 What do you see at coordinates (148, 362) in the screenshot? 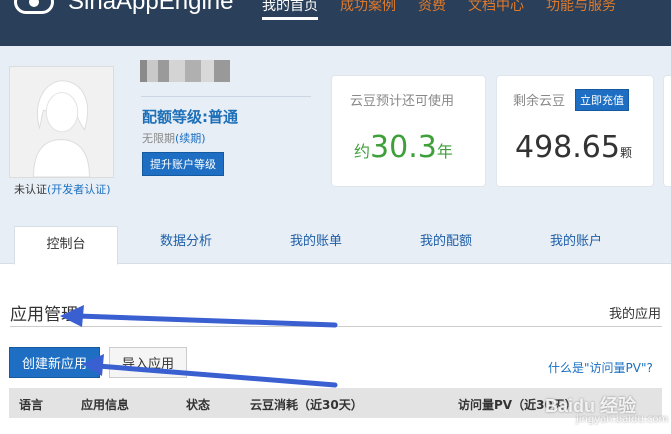
I see `import-app-button: 导入应用` at bounding box center [148, 362].